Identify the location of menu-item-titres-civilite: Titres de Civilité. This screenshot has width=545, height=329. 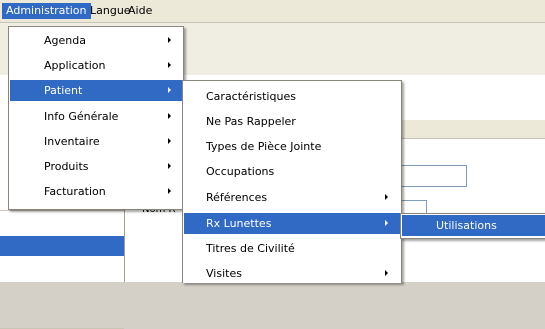
(292, 248).